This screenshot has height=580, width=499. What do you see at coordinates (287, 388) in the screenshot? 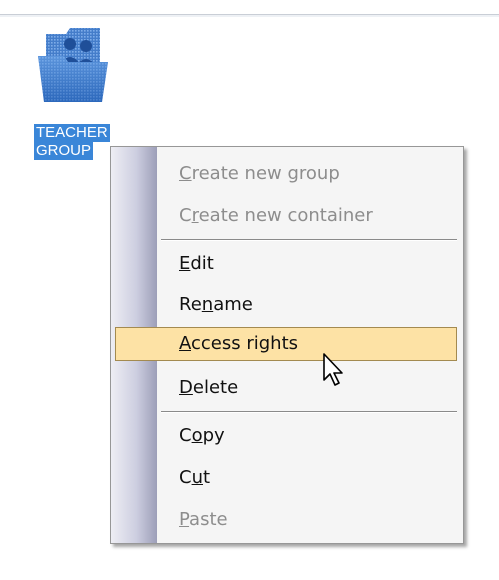
I see `menu-item-delete: Delete` at bounding box center [287, 388].